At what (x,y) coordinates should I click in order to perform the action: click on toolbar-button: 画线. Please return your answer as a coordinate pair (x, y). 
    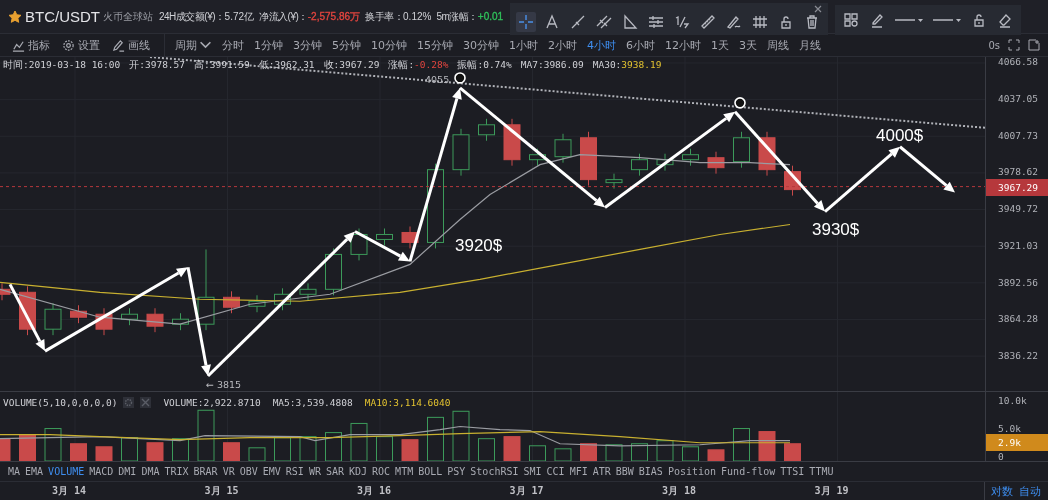
    Looking at the image, I should click on (131, 45).